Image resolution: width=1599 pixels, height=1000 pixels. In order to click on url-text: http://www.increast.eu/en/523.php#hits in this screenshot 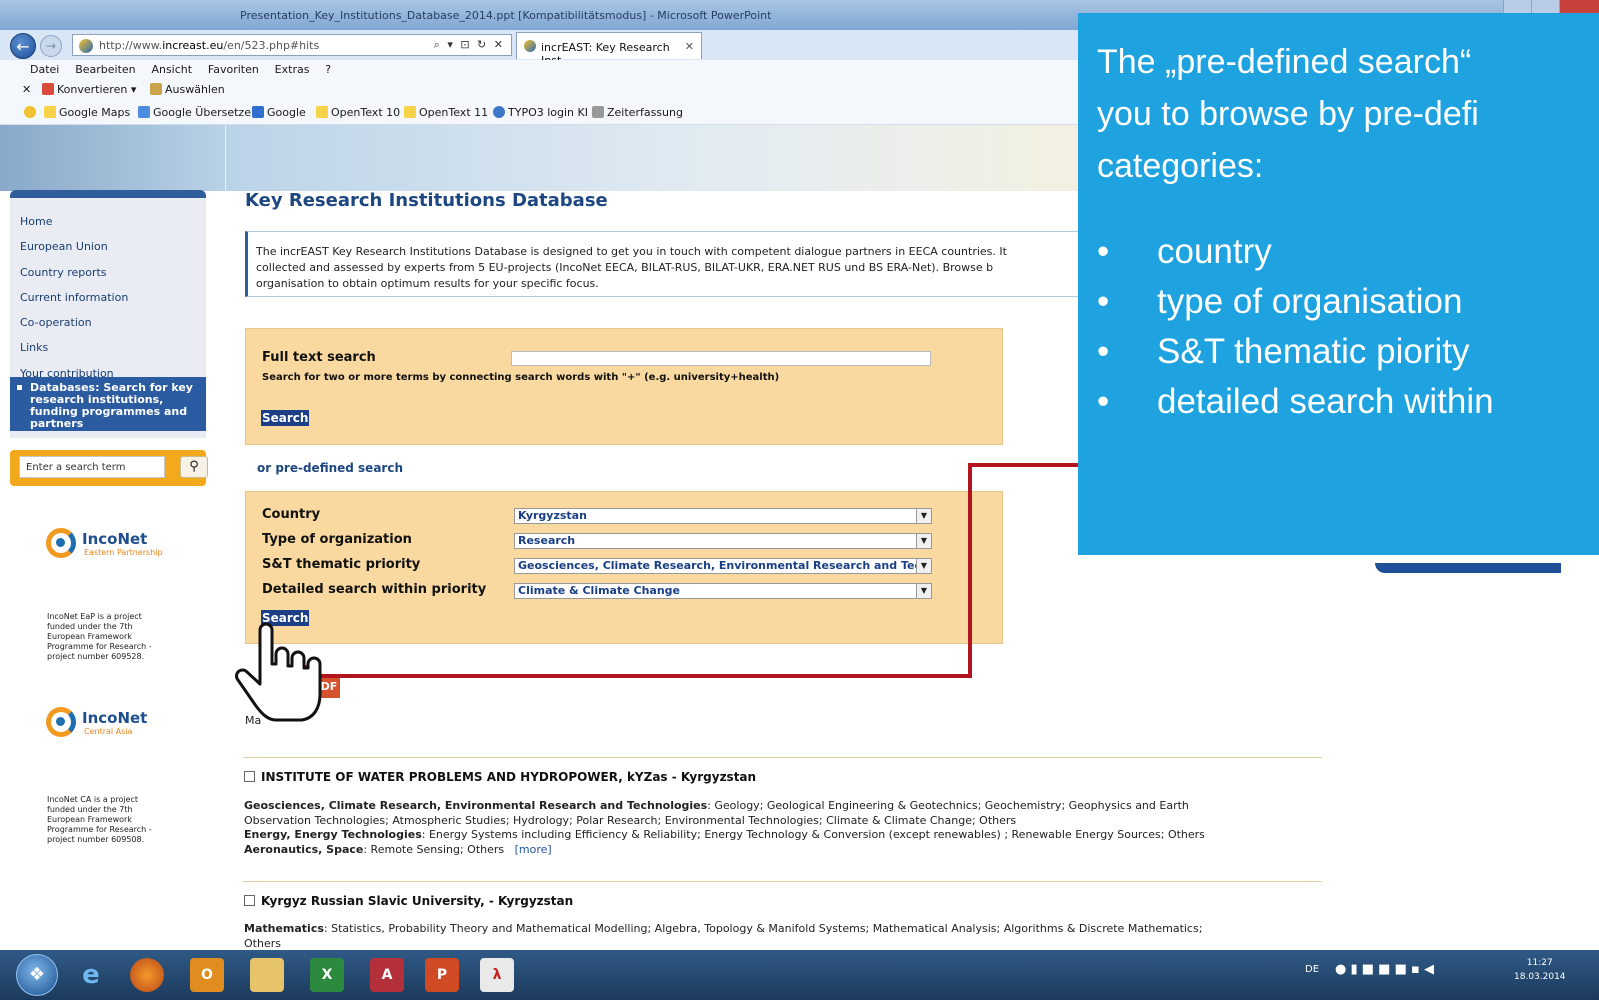, I will do `click(209, 45)`.